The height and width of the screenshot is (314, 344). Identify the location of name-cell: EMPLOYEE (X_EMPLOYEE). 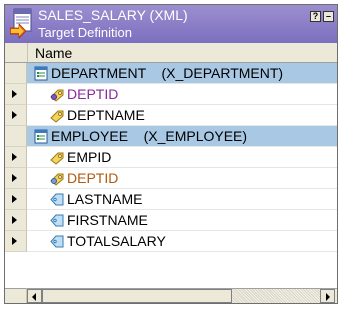
(182, 136).